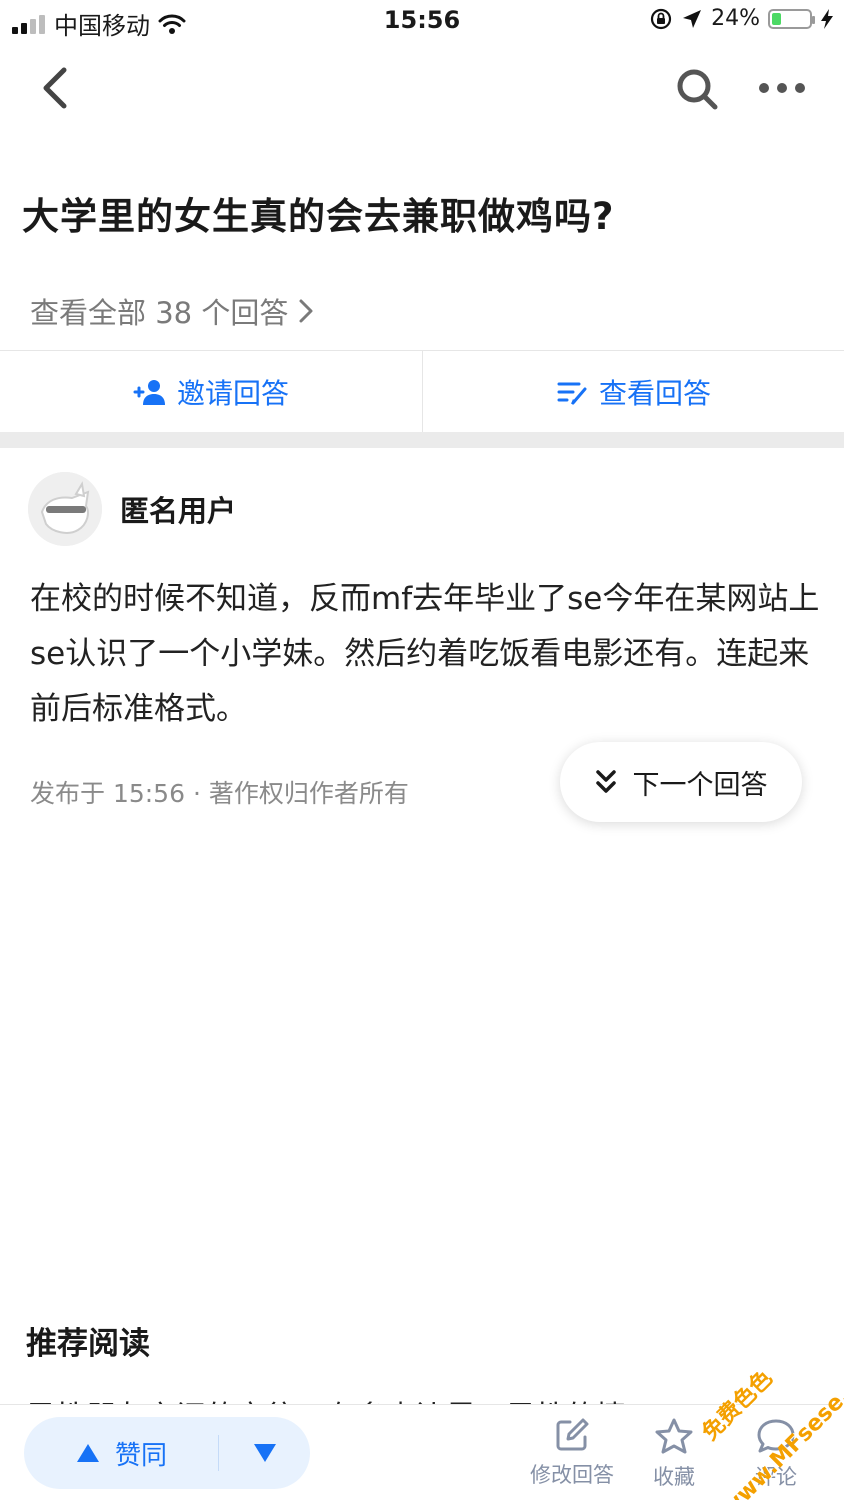  I want to click on avatar, so click(65, 509).